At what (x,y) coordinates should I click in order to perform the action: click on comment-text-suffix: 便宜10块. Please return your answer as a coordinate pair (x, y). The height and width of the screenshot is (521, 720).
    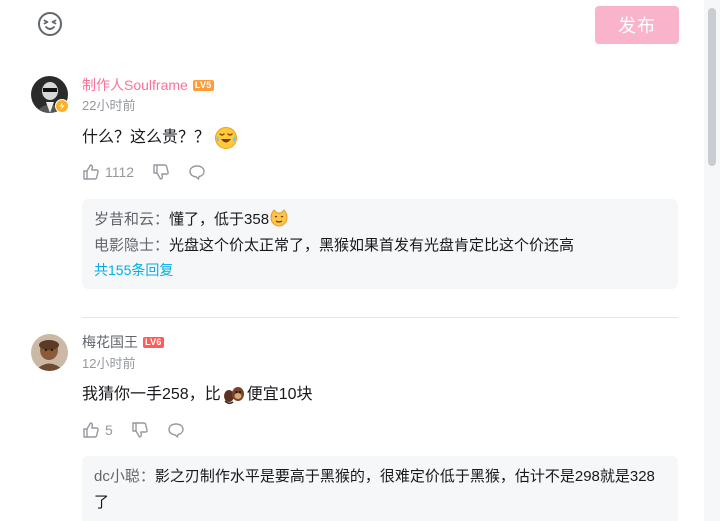
    Looking at the image, I should click on (279, 394).